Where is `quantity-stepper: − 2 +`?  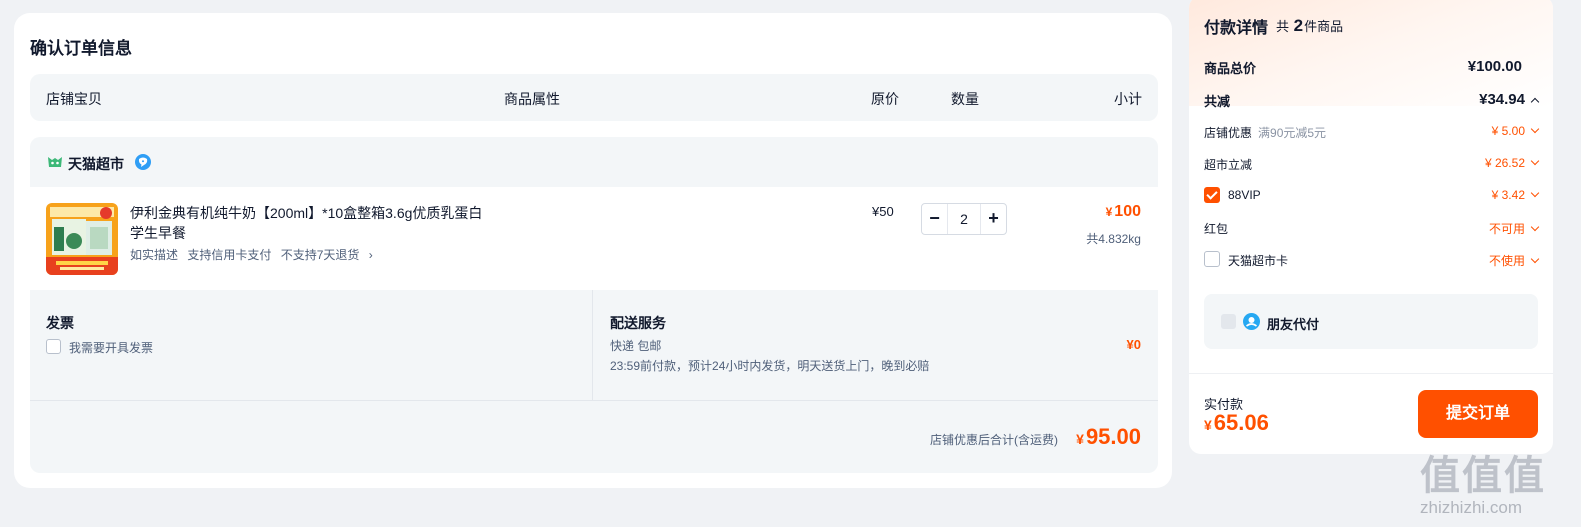
quantity-stepper: − 2 + is located at coordinates (964, 219).